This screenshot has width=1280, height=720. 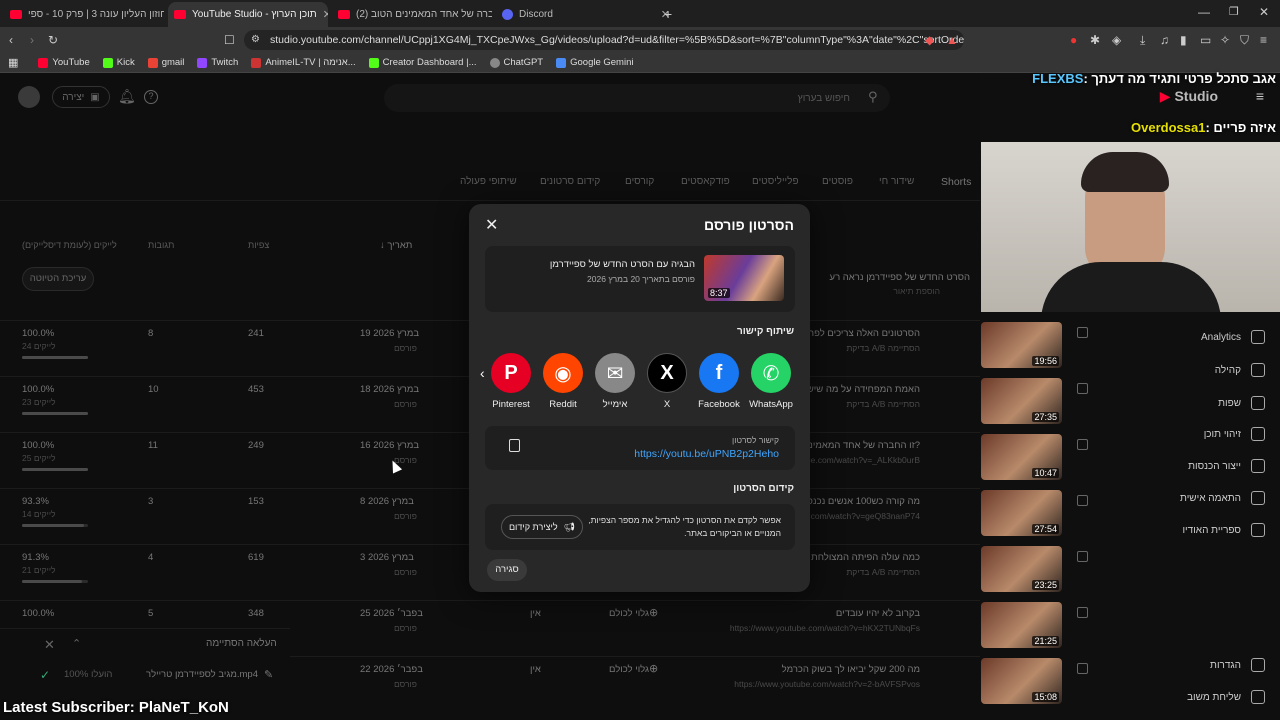 What do you see at coordinates (507, 570) in the screenshot?
I see `close-button: סגירה` at bounding box center [507, 570].